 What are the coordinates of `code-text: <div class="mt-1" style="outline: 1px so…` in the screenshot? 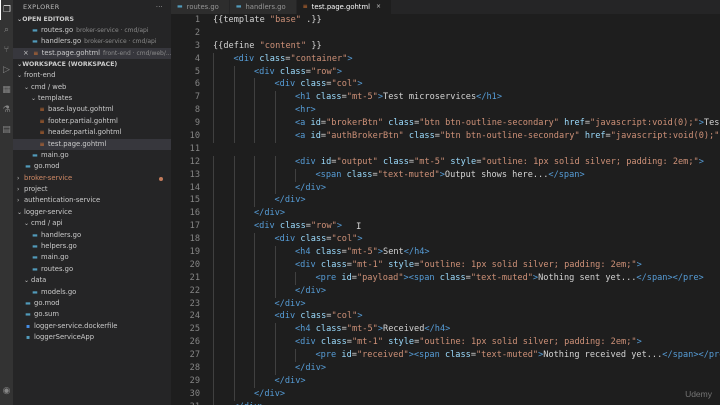 It's located at (427, 343).